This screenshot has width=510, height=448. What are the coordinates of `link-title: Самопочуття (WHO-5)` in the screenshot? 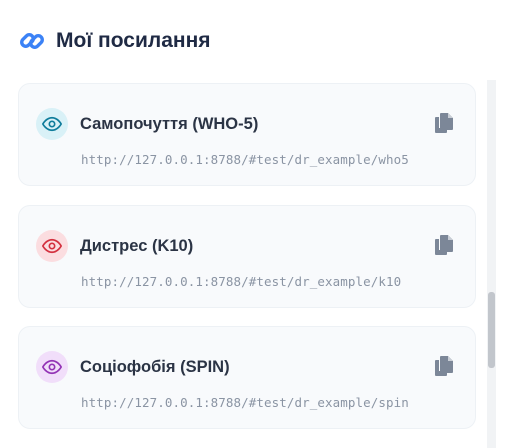 It's located at (169, 124).